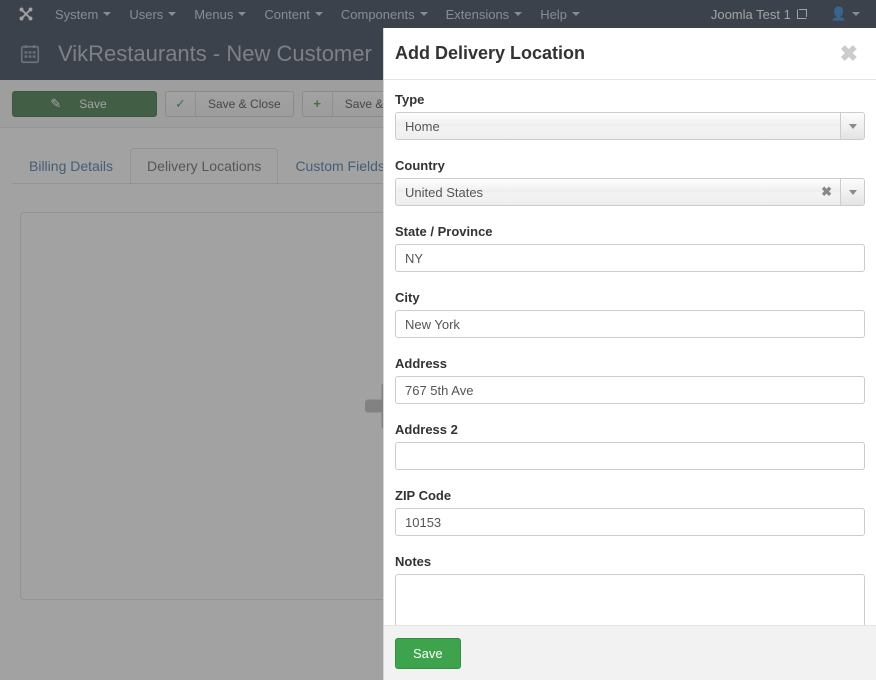 The image size is (876, 680). What do you see at coordinates (630, 126) in the screenshot?
I see `type-select: Home` at bounding box center [630, 126].